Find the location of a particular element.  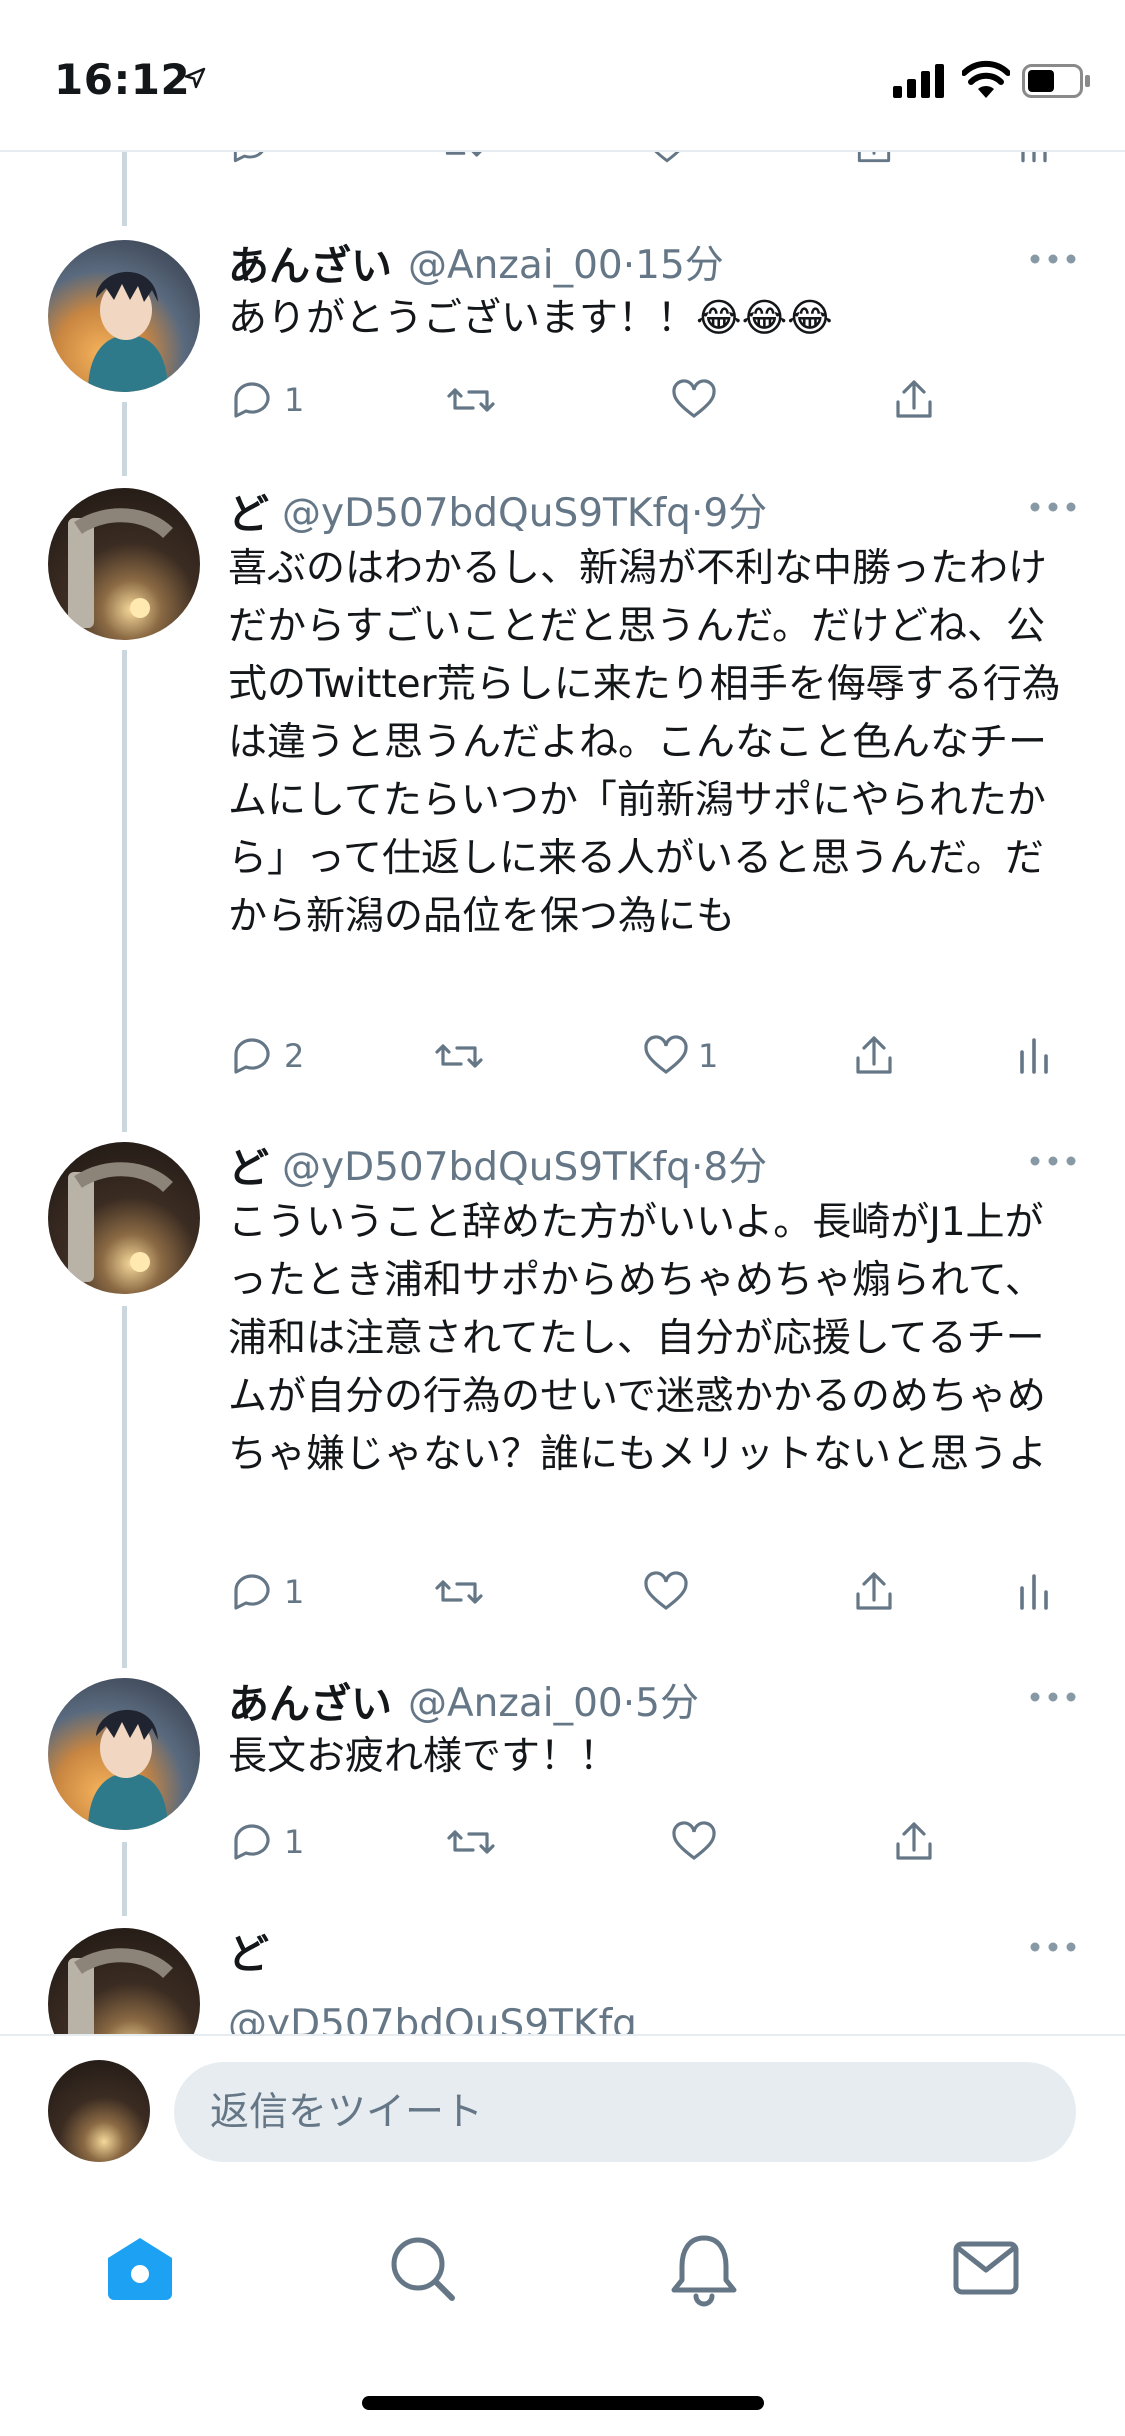

status-time: 16:12 is located at coordinates (122, 79).